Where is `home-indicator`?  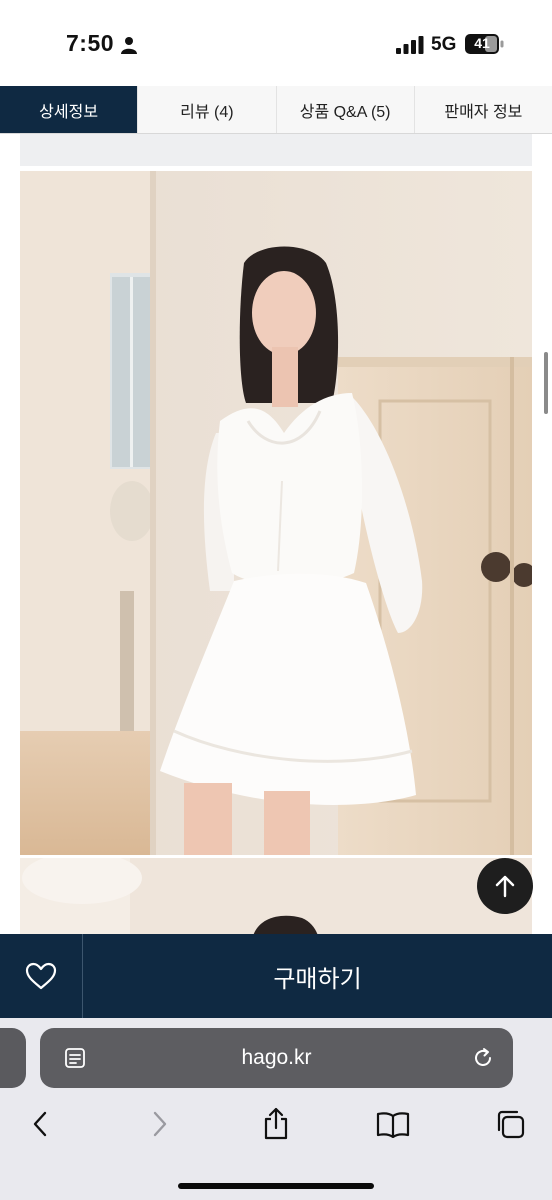
home-indicator is located at coordinates (276, 1186).